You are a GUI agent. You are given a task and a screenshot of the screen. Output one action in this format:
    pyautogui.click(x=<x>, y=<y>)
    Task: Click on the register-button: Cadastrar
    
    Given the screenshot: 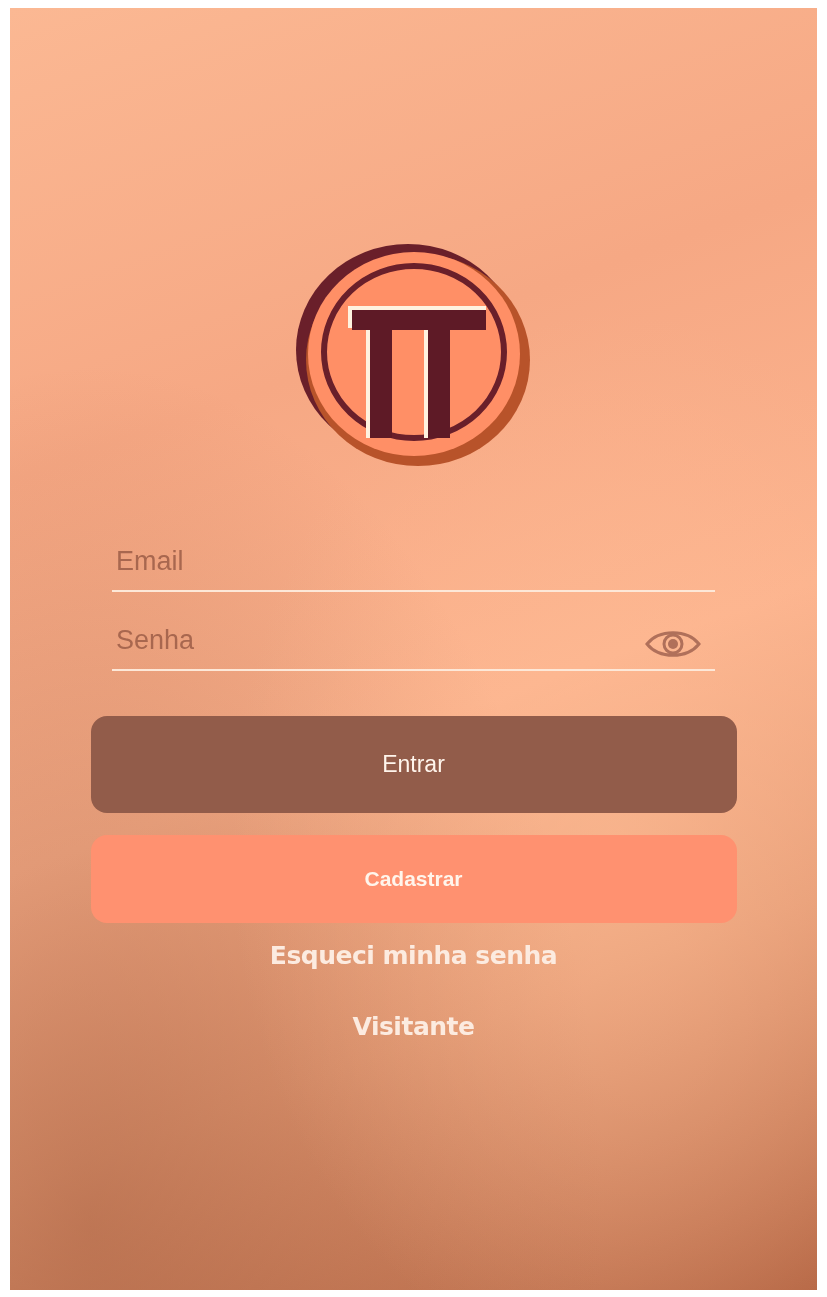 What is the action you would take?
    pyautogui.click(x=413, y=879)
    